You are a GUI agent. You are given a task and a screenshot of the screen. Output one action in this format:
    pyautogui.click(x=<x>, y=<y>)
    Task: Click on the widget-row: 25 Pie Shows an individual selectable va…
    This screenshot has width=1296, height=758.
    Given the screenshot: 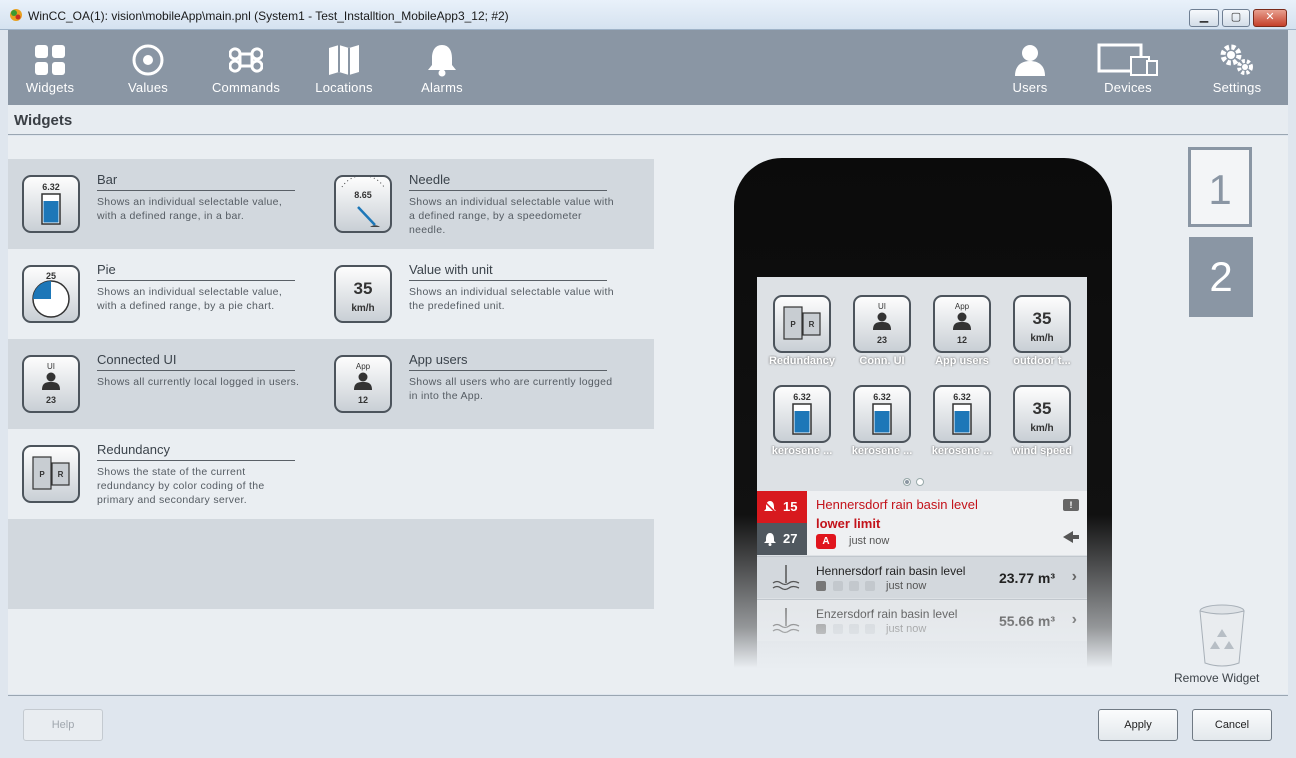 What is the action you would take?
    pyautogui.click(x=331, y=294)
    